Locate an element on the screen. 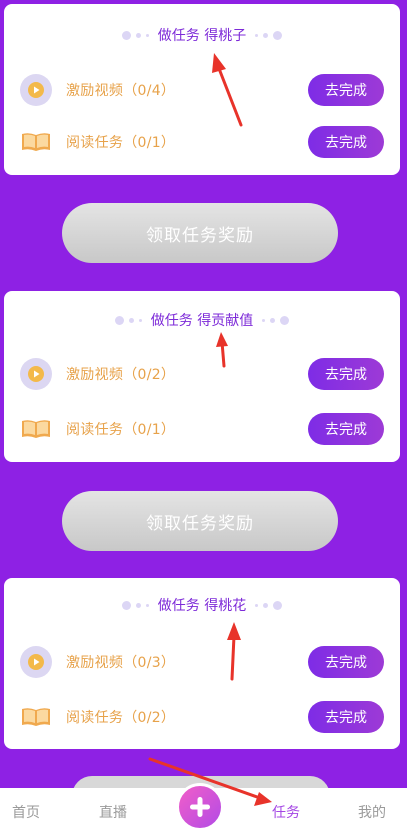 The height and width of the screenshot is (832, 407). nav-live: 直播 is located at coordinates (113, 812).